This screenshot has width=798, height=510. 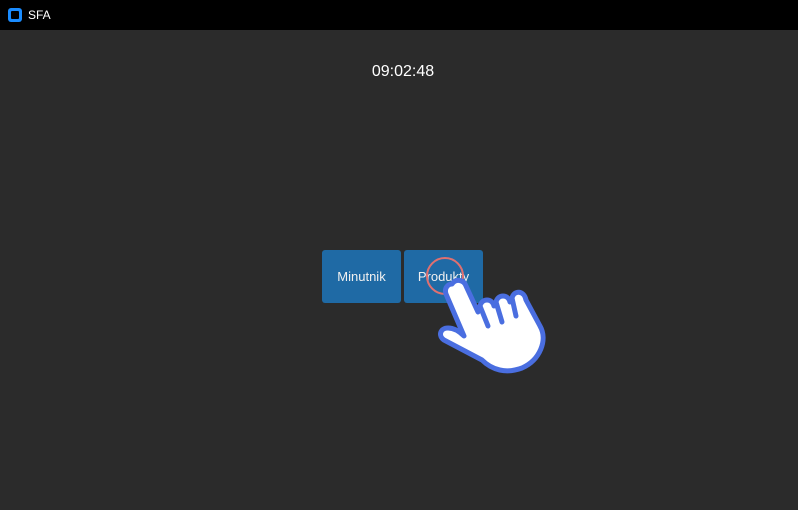 What do you see at coordinates (443, 276) in the screenshot?
I see `produkty-button: Produkty` at bounding box center [443, 276].